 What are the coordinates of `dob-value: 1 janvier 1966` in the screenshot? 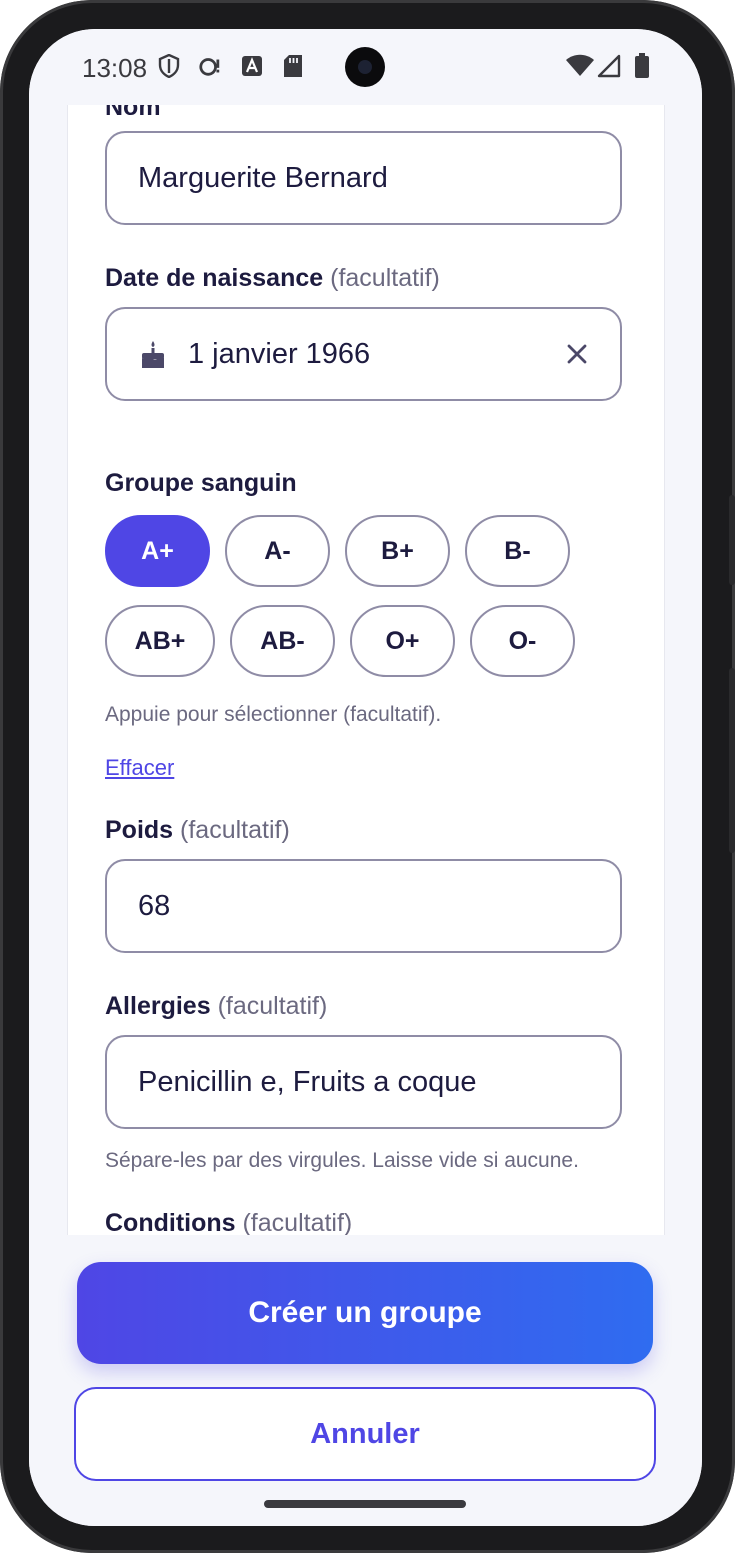 It's located at (279, 353).